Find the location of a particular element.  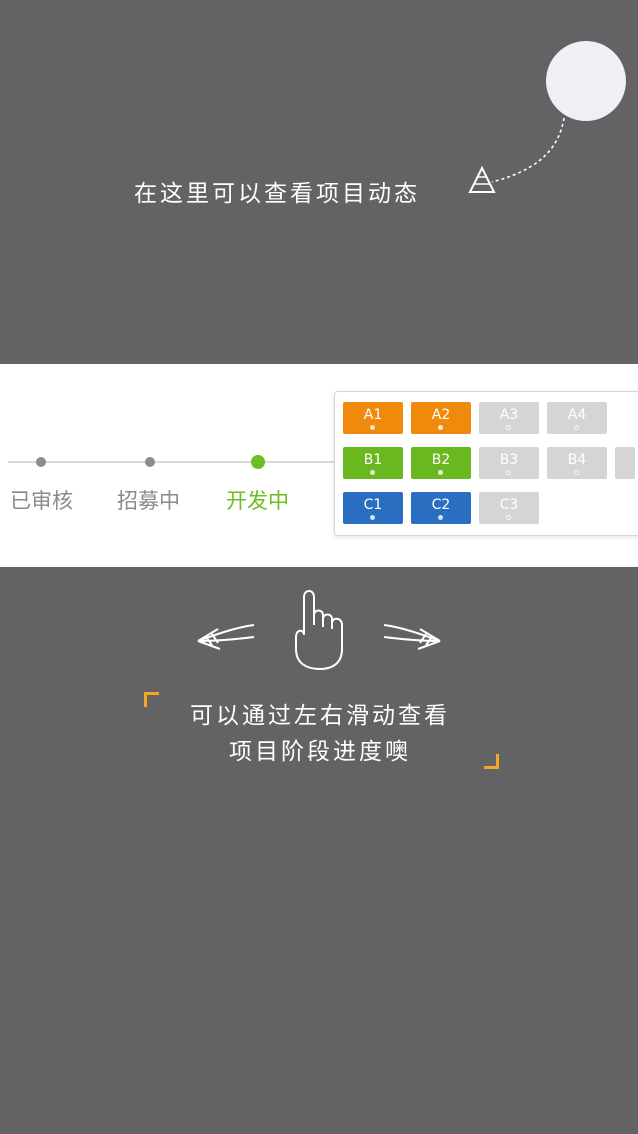

phase-chip-a2: A2 is located at coordinates (441, 418).